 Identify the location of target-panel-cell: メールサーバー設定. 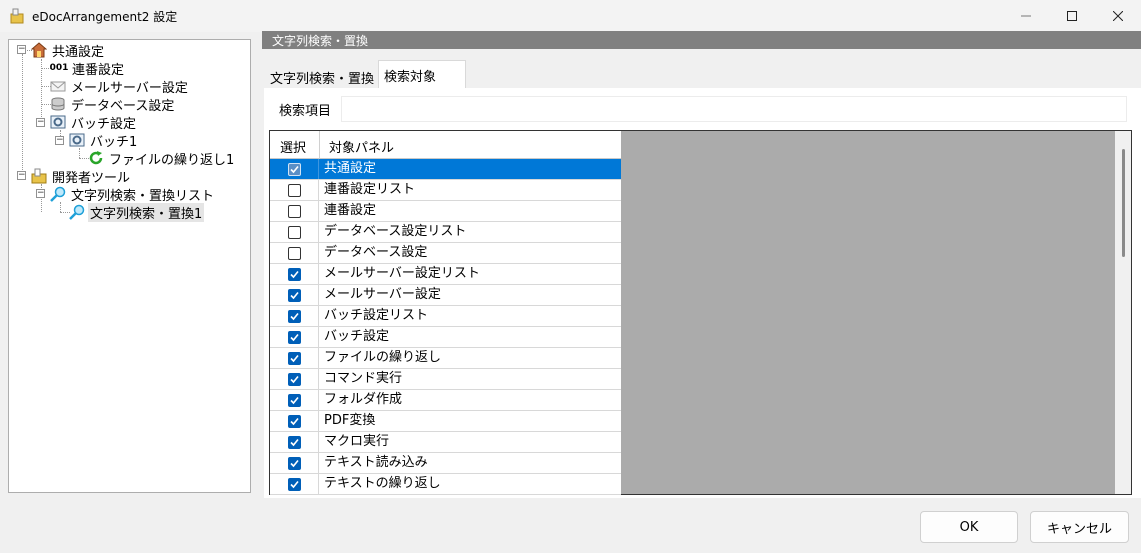
(382, 294).